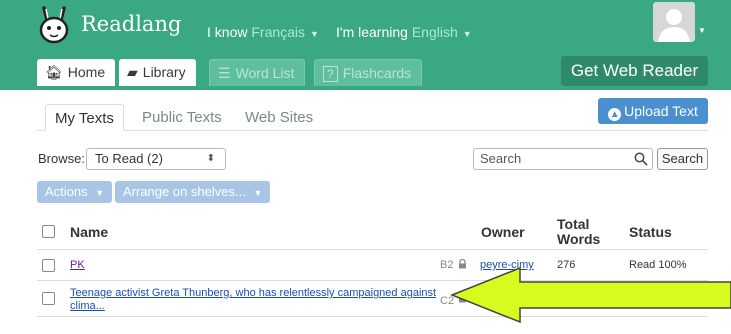  What do you see at coordinates (682, 159) in the screenshot?
I see `search-button: Search` at bounding box center [682, 159].